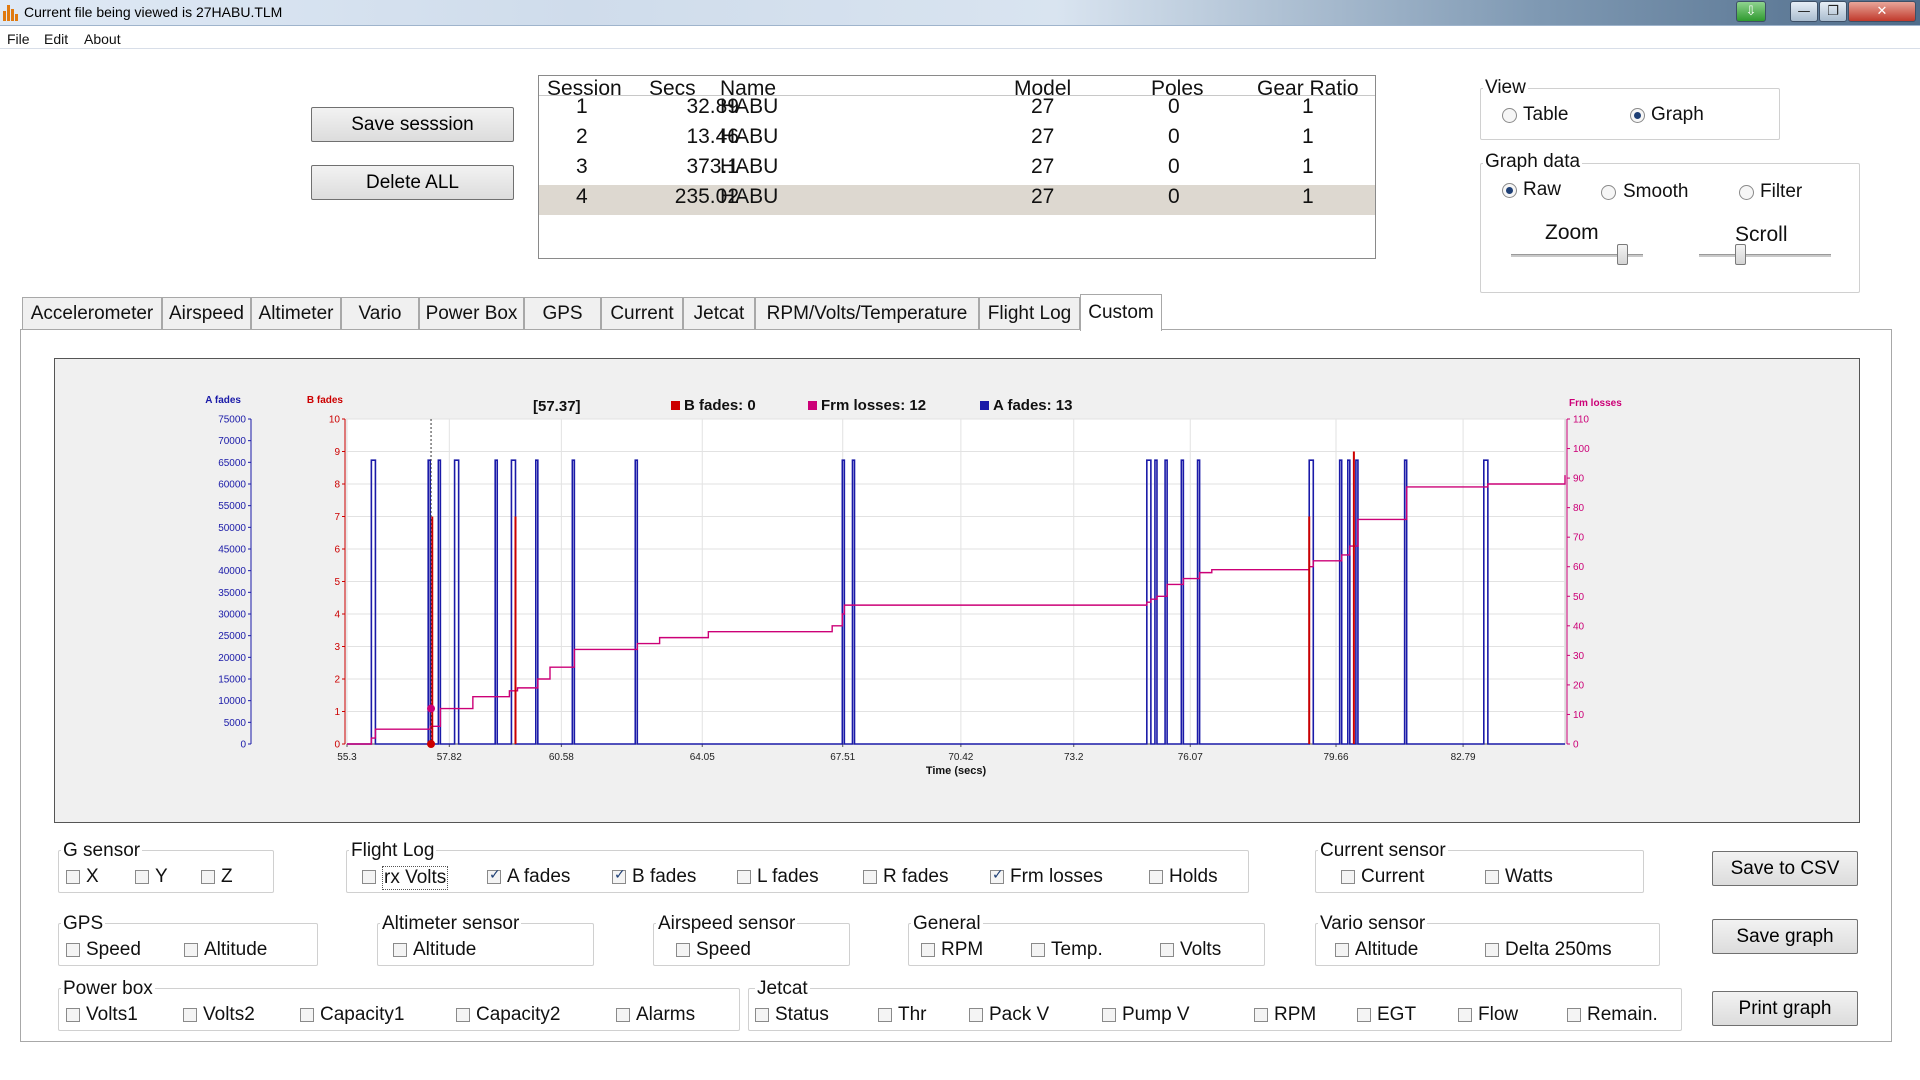  I want to click on tab-airspeed: Airspeed, so click(206, 313).